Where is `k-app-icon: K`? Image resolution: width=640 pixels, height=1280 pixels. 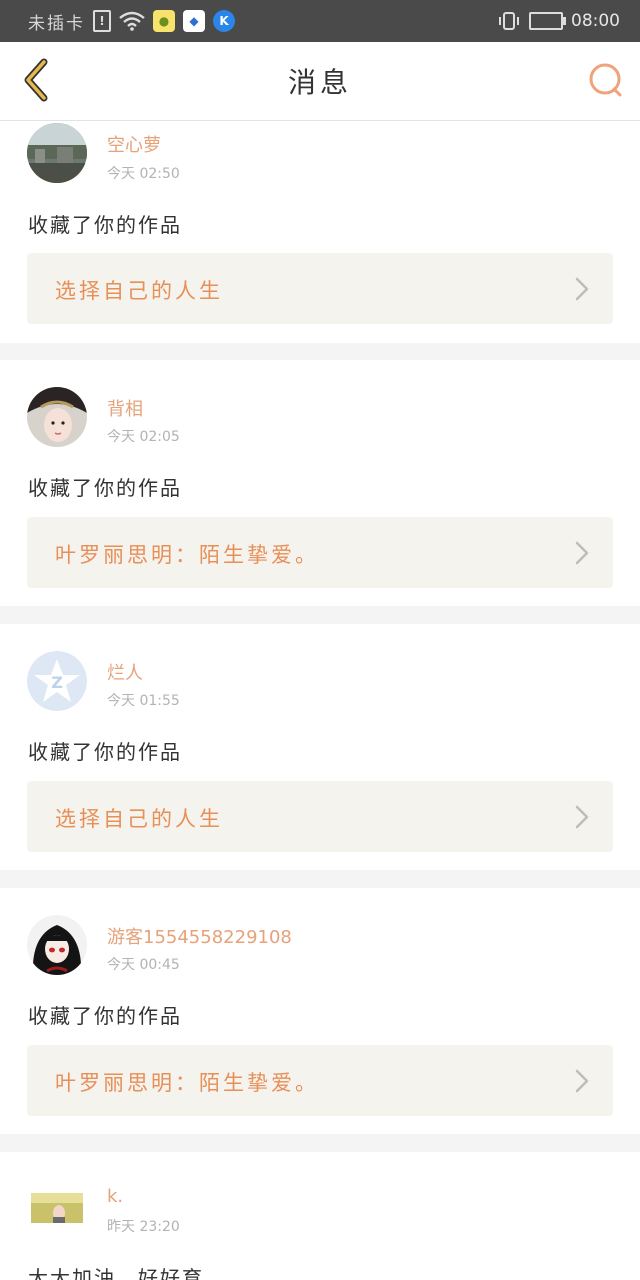 k-app-icon: K is located at coordinates (224, 21).